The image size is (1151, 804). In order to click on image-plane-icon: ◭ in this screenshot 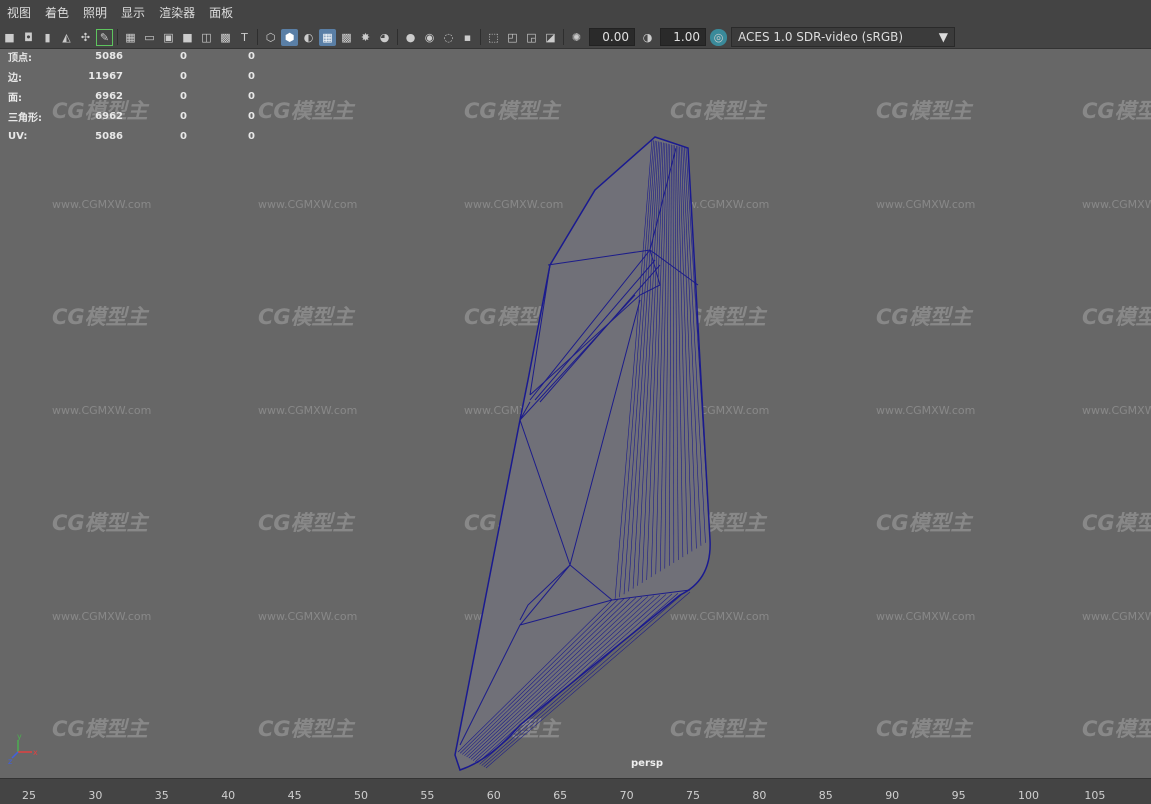, I will do `click(66, 37)`.